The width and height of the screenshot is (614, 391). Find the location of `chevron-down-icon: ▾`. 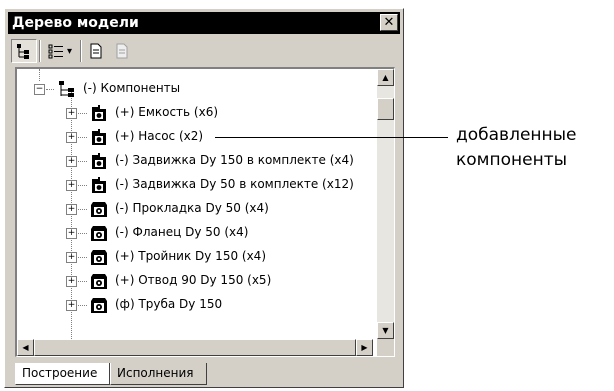

chevron-down-icon: ▾ is located at coordinates (69, 51).